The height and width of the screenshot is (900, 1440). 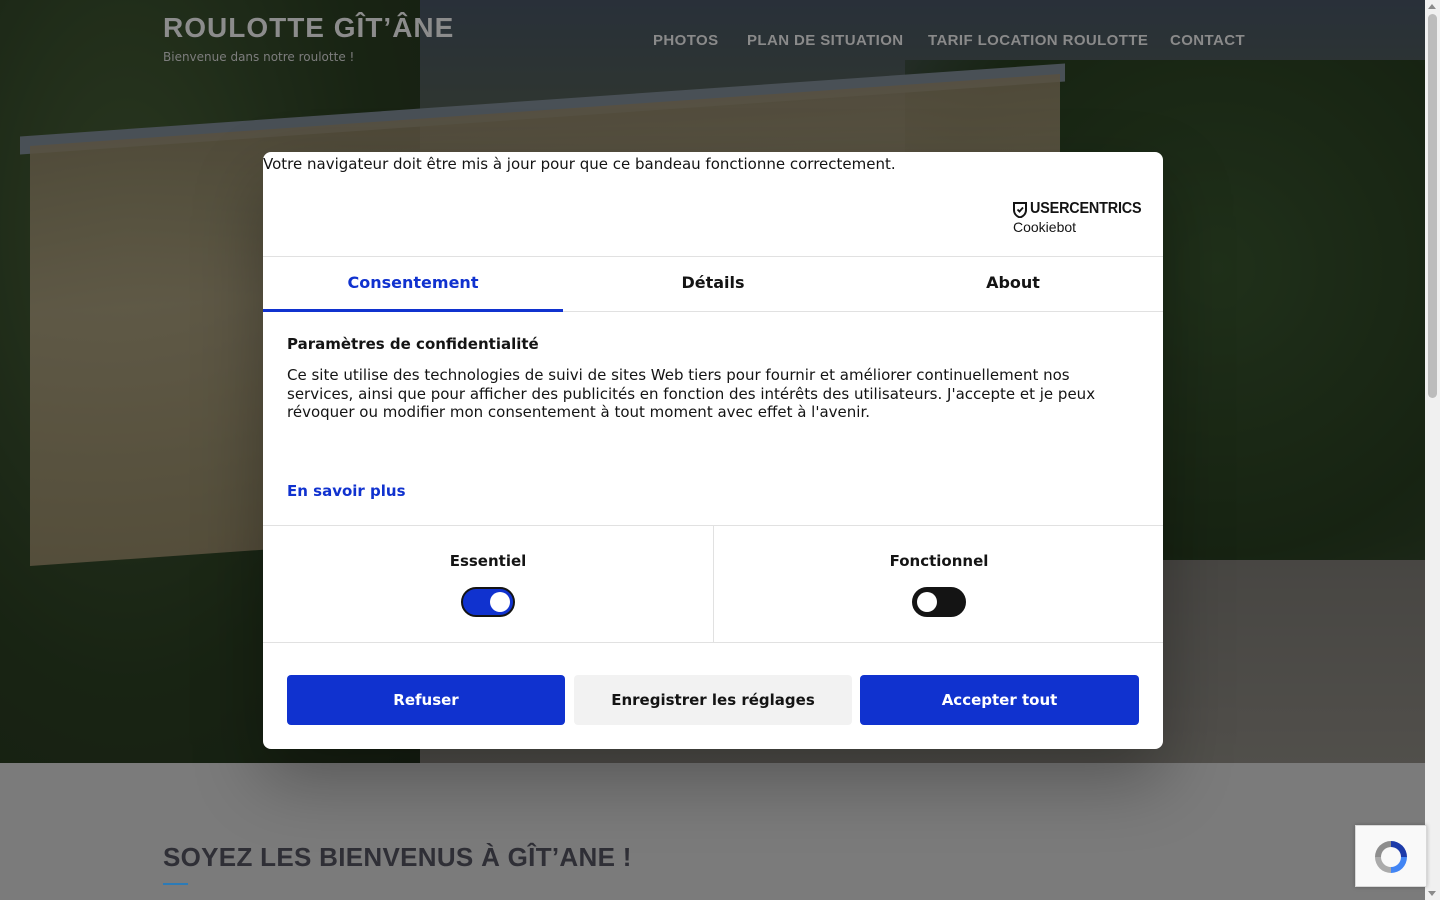 I want to click on tab-details: Détails, so click(x=713, y=284).